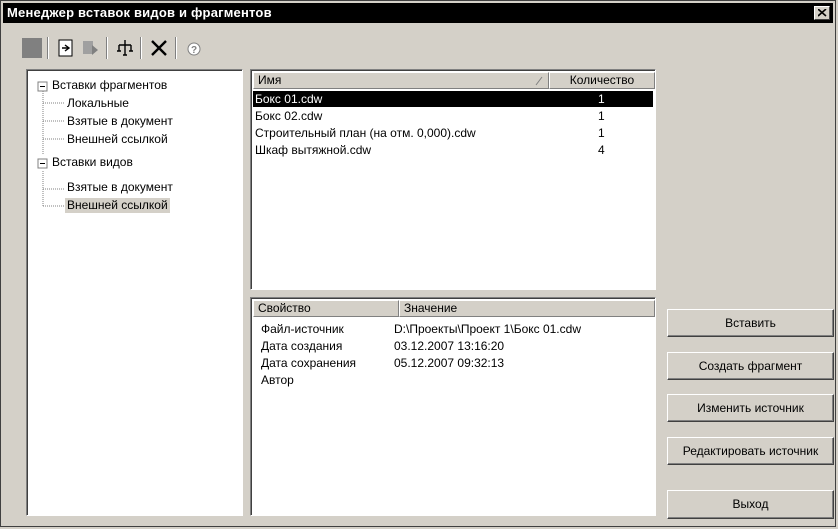  I want to click on file-name: Строительный план (на отм. 0,000).cdw, so click(365, 133).